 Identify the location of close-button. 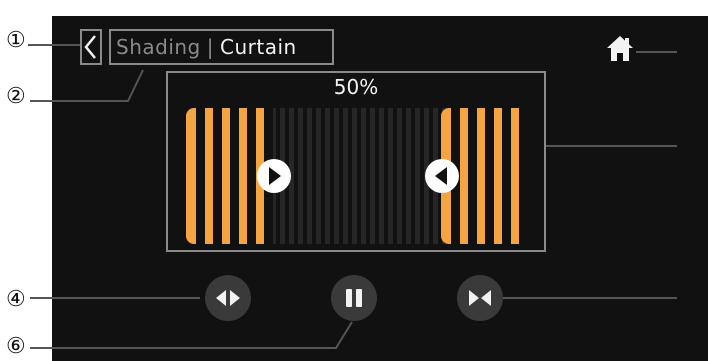
(480, 298).